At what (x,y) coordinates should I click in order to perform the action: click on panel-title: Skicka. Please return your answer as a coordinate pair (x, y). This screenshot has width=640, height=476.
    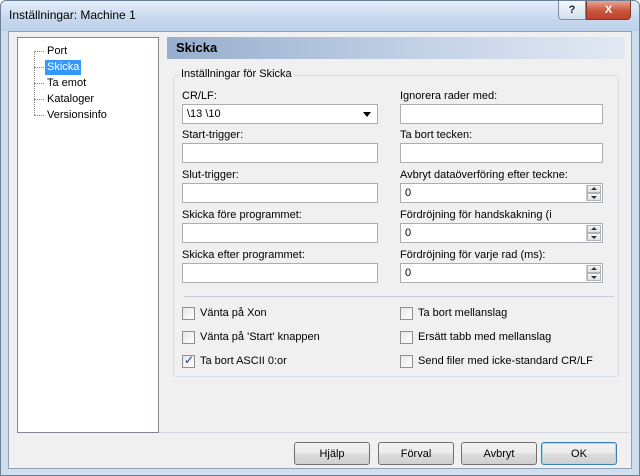
    Looking at the image, I should click on (197, 47).